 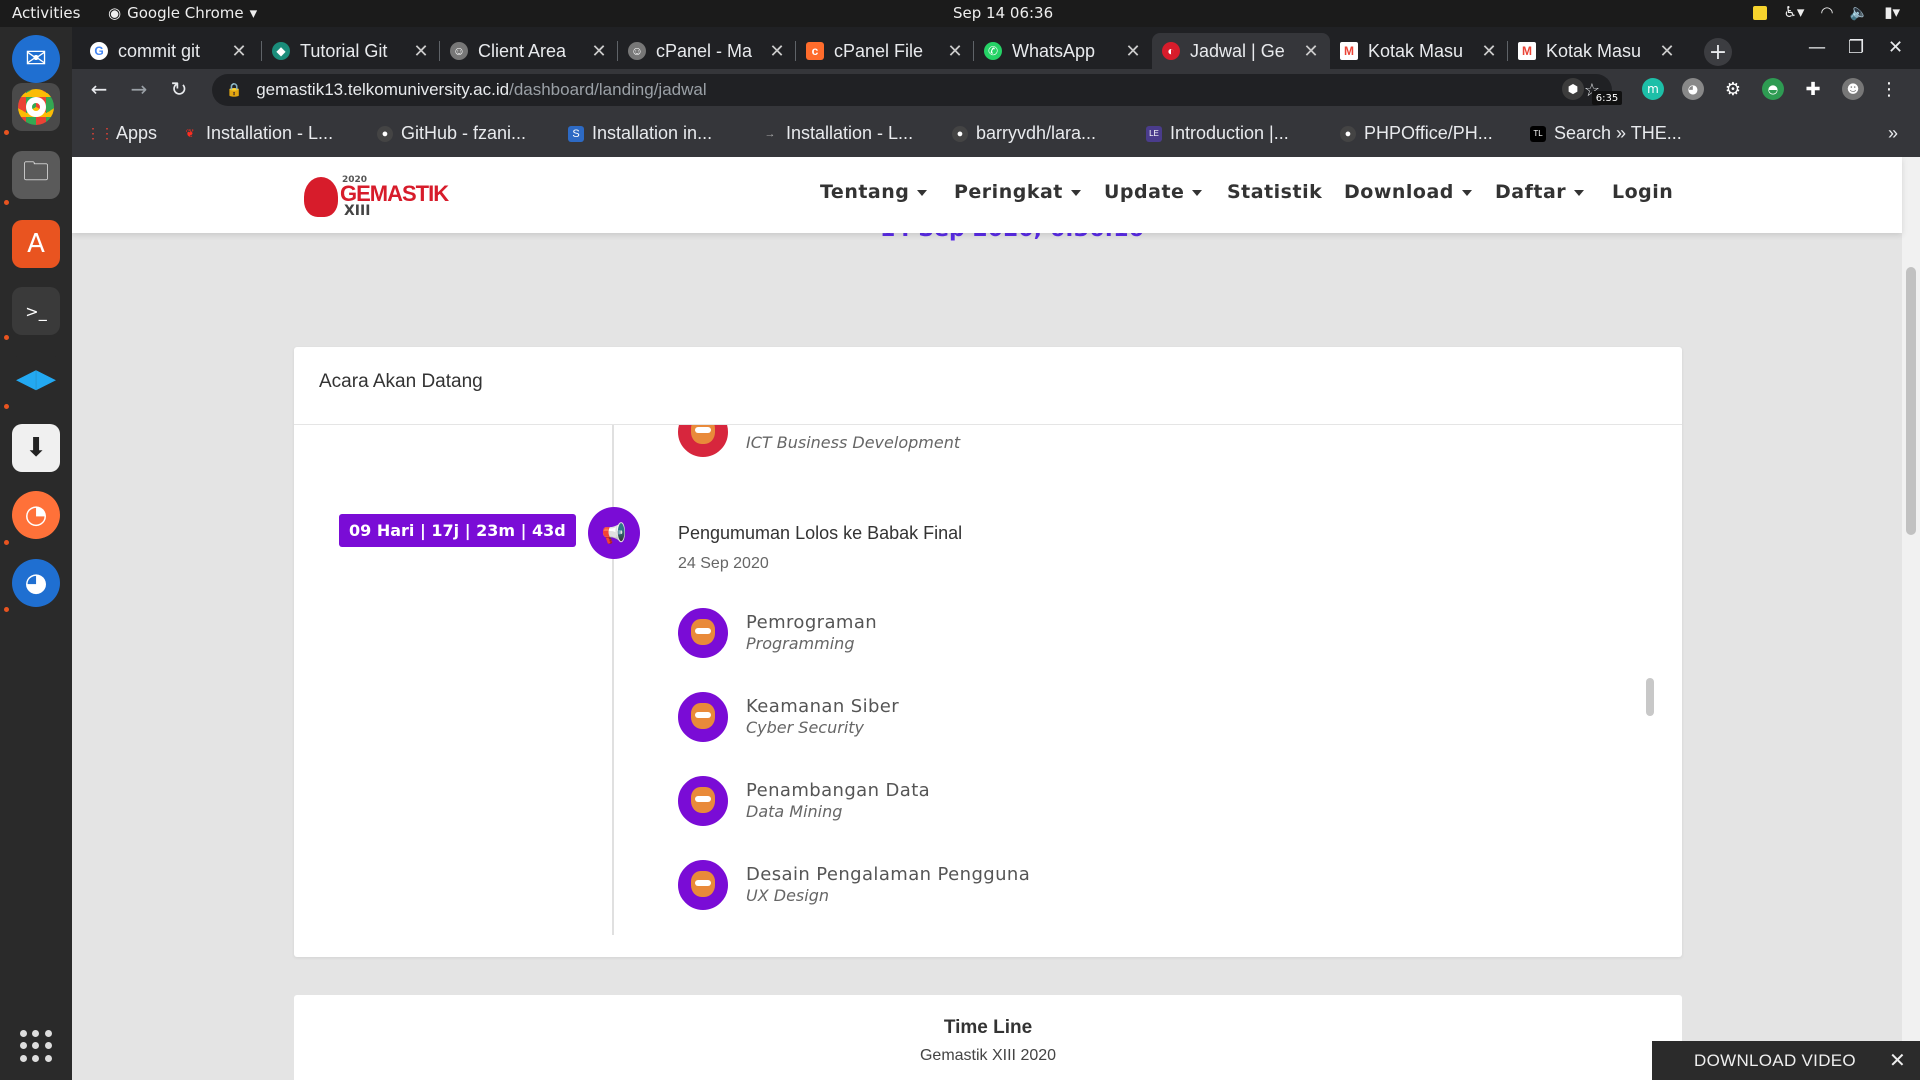 I want to click on kebab-menu-icon: ⋮, so click(x=1889, y=89).